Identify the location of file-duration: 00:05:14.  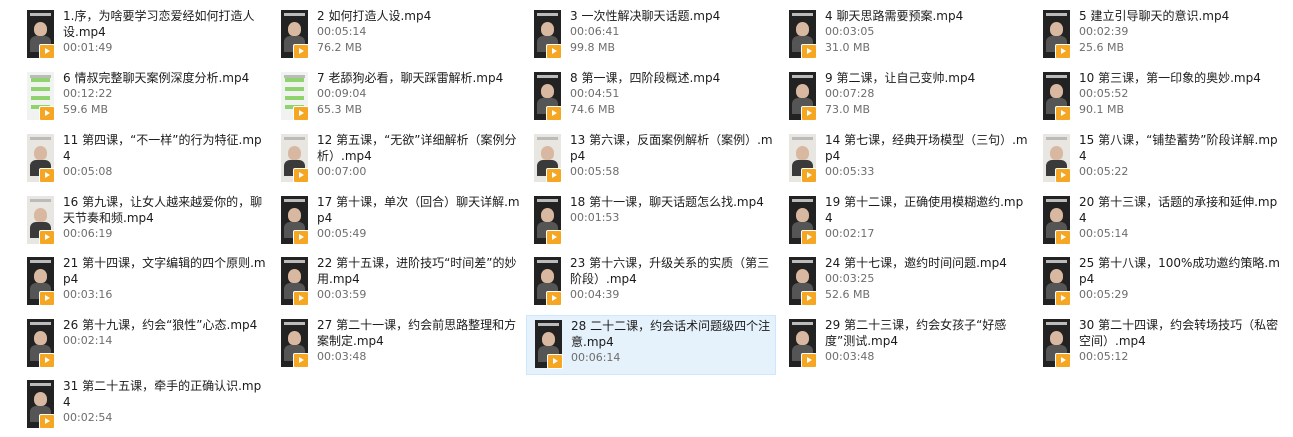
(342, 31).